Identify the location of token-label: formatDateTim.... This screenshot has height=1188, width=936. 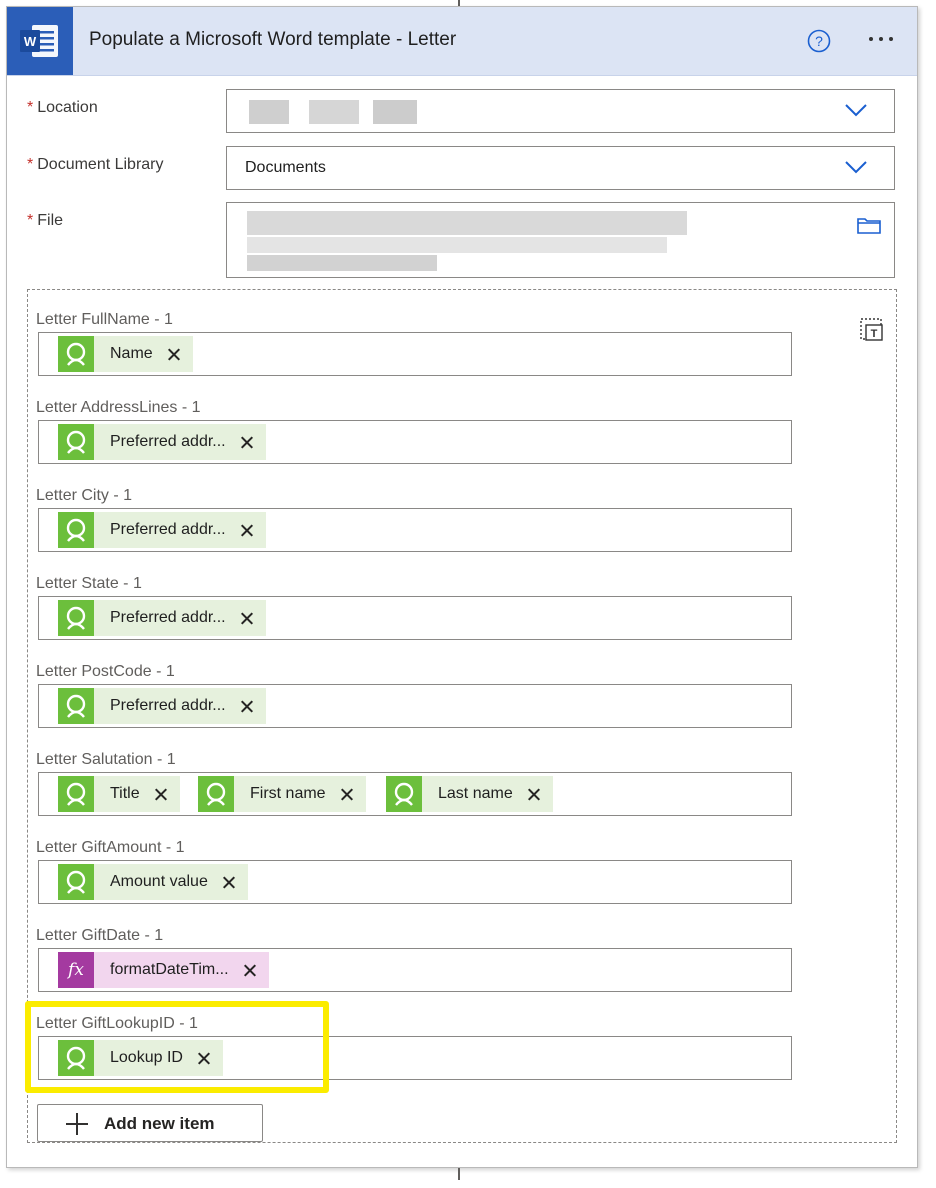
(169, 969).